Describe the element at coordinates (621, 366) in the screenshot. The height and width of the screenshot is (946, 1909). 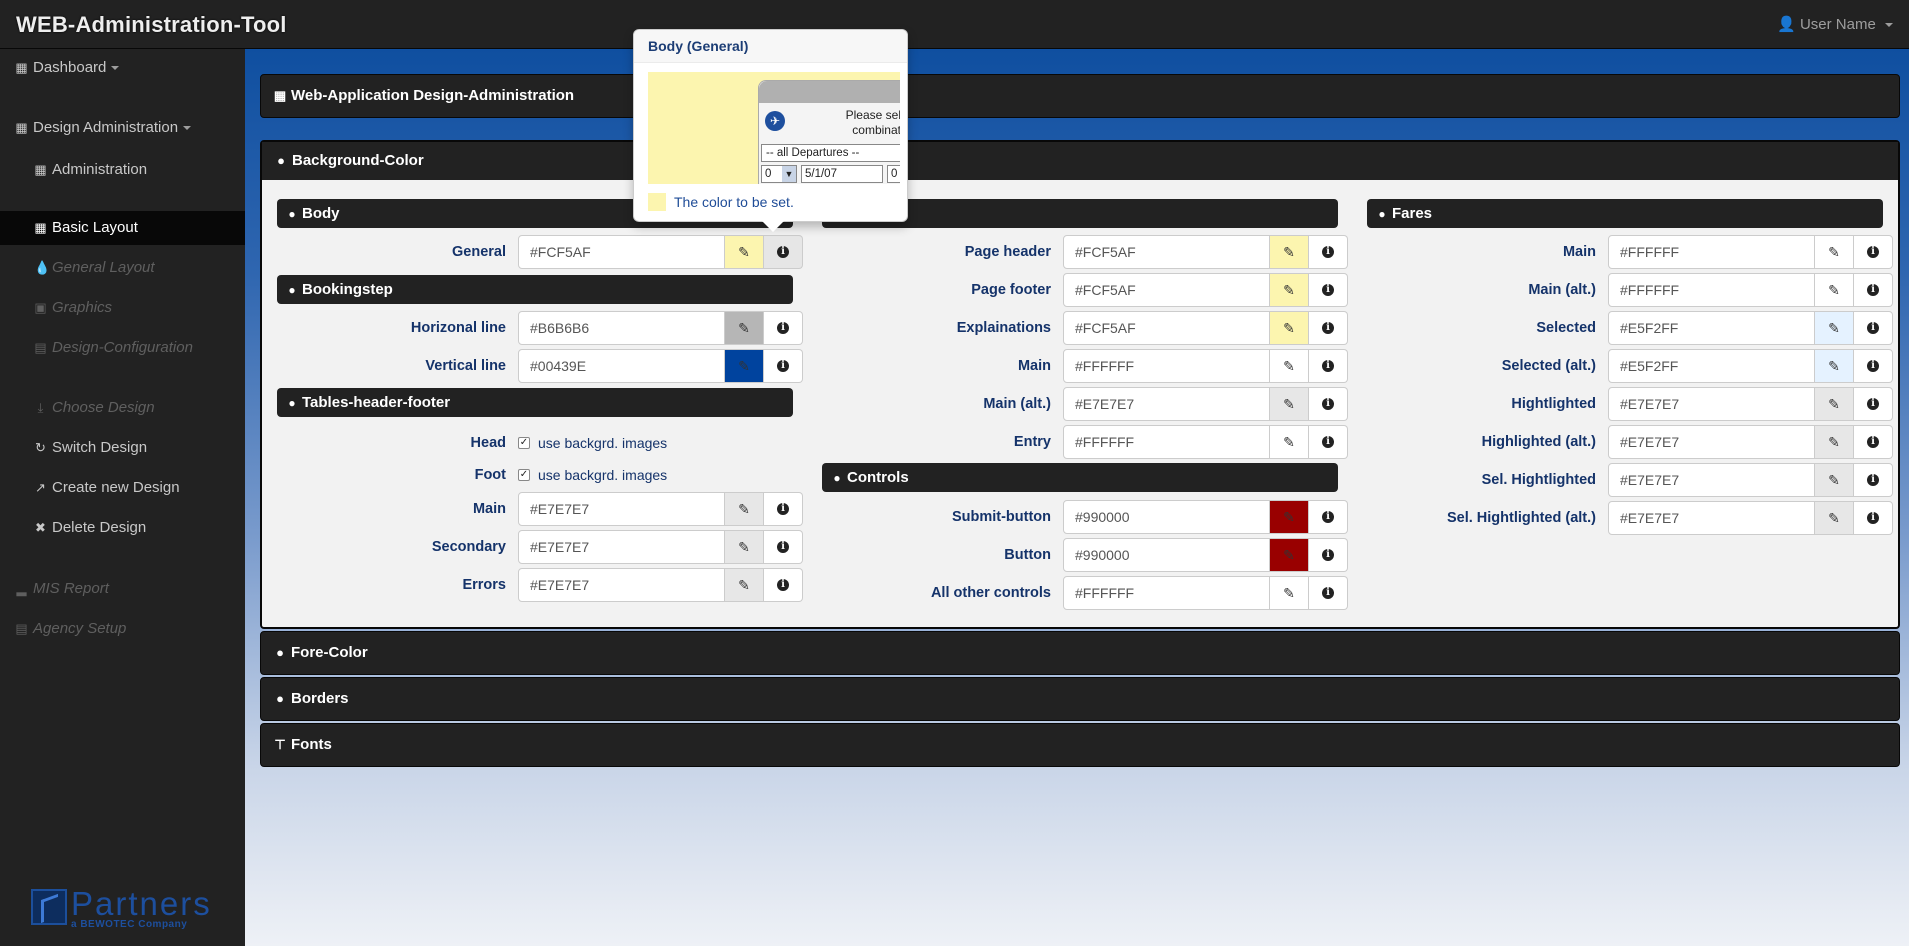
I see `vertical-line-input: #00439E` at that location.